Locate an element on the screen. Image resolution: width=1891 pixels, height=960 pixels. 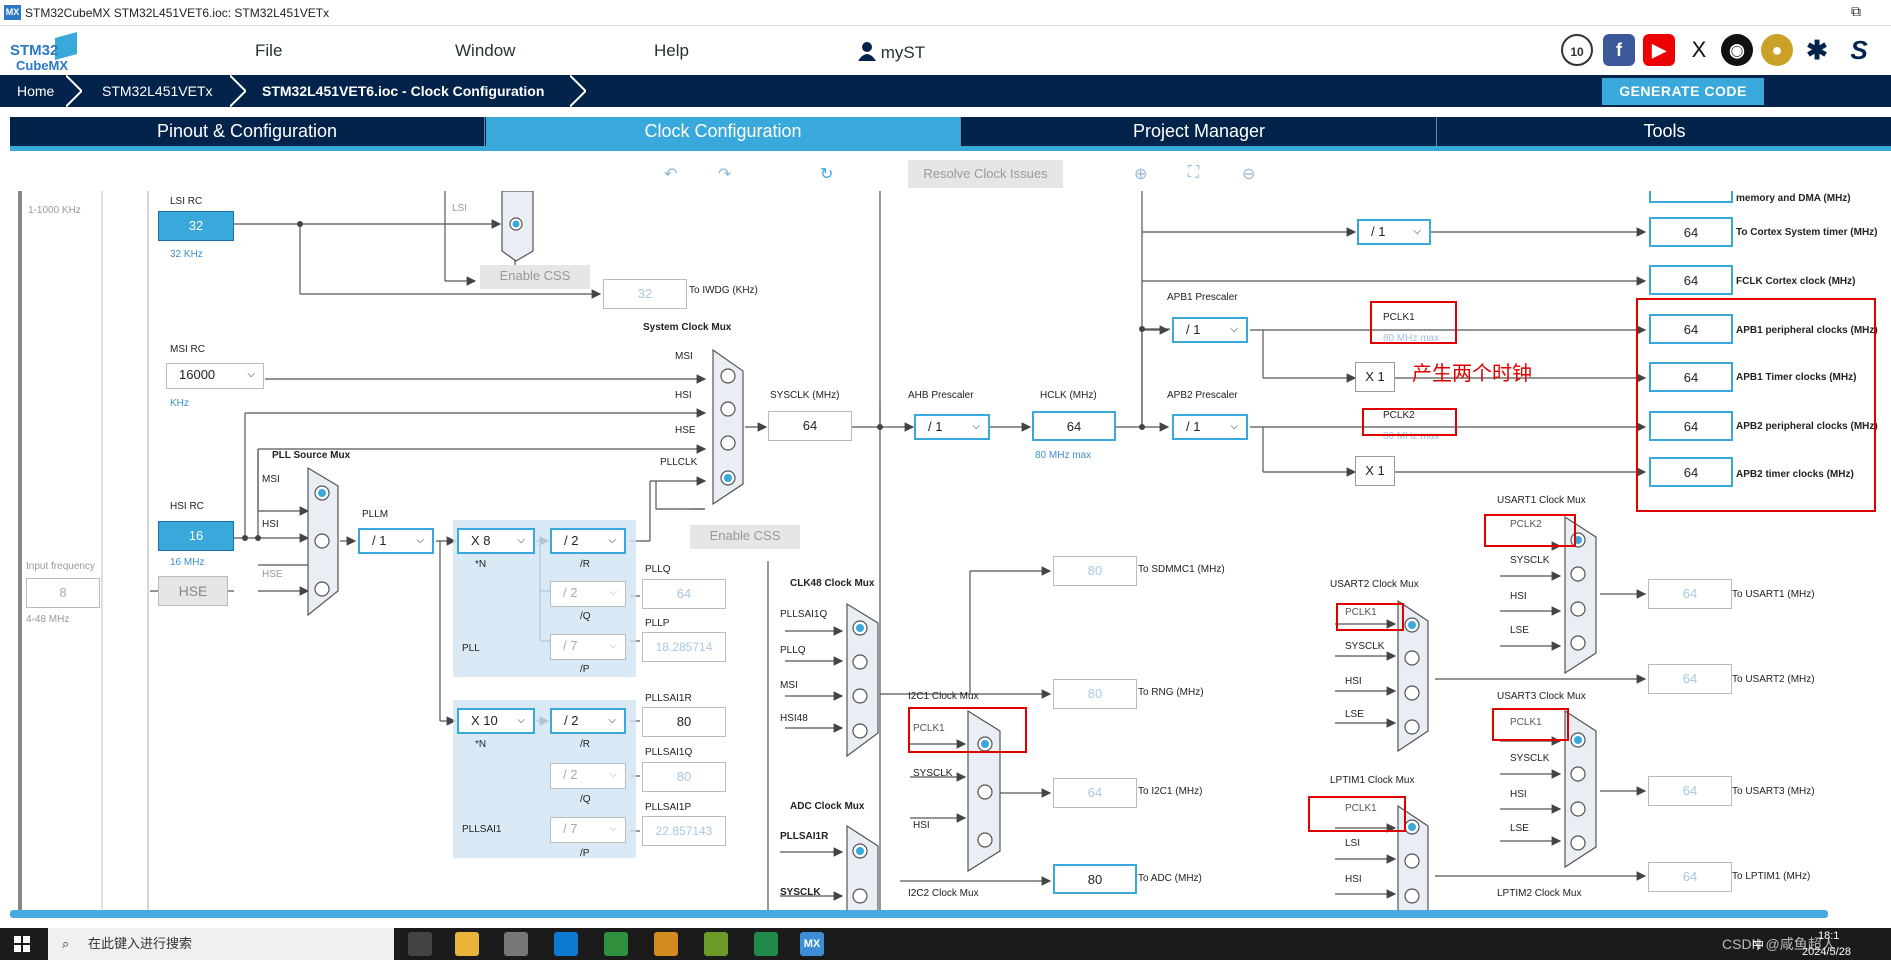
hclk-value: 64 is located at coordinates (1074, 426).